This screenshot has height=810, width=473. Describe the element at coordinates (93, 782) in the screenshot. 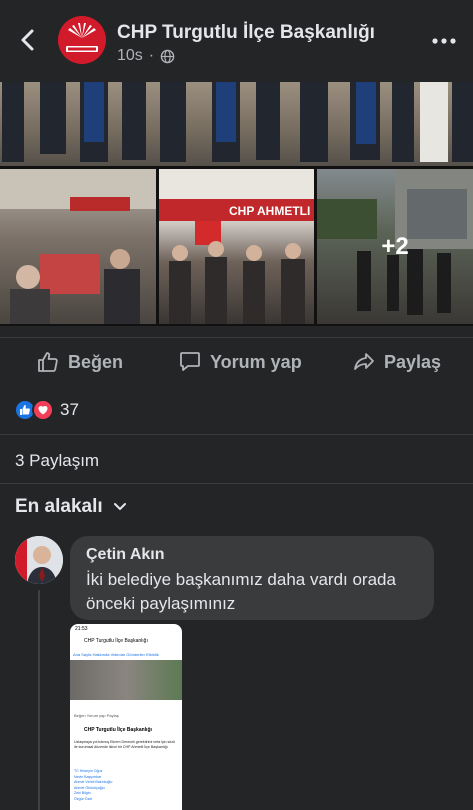

I see `shot-name: Ahmet Vehbi Bakırlıoğlu` at that location.